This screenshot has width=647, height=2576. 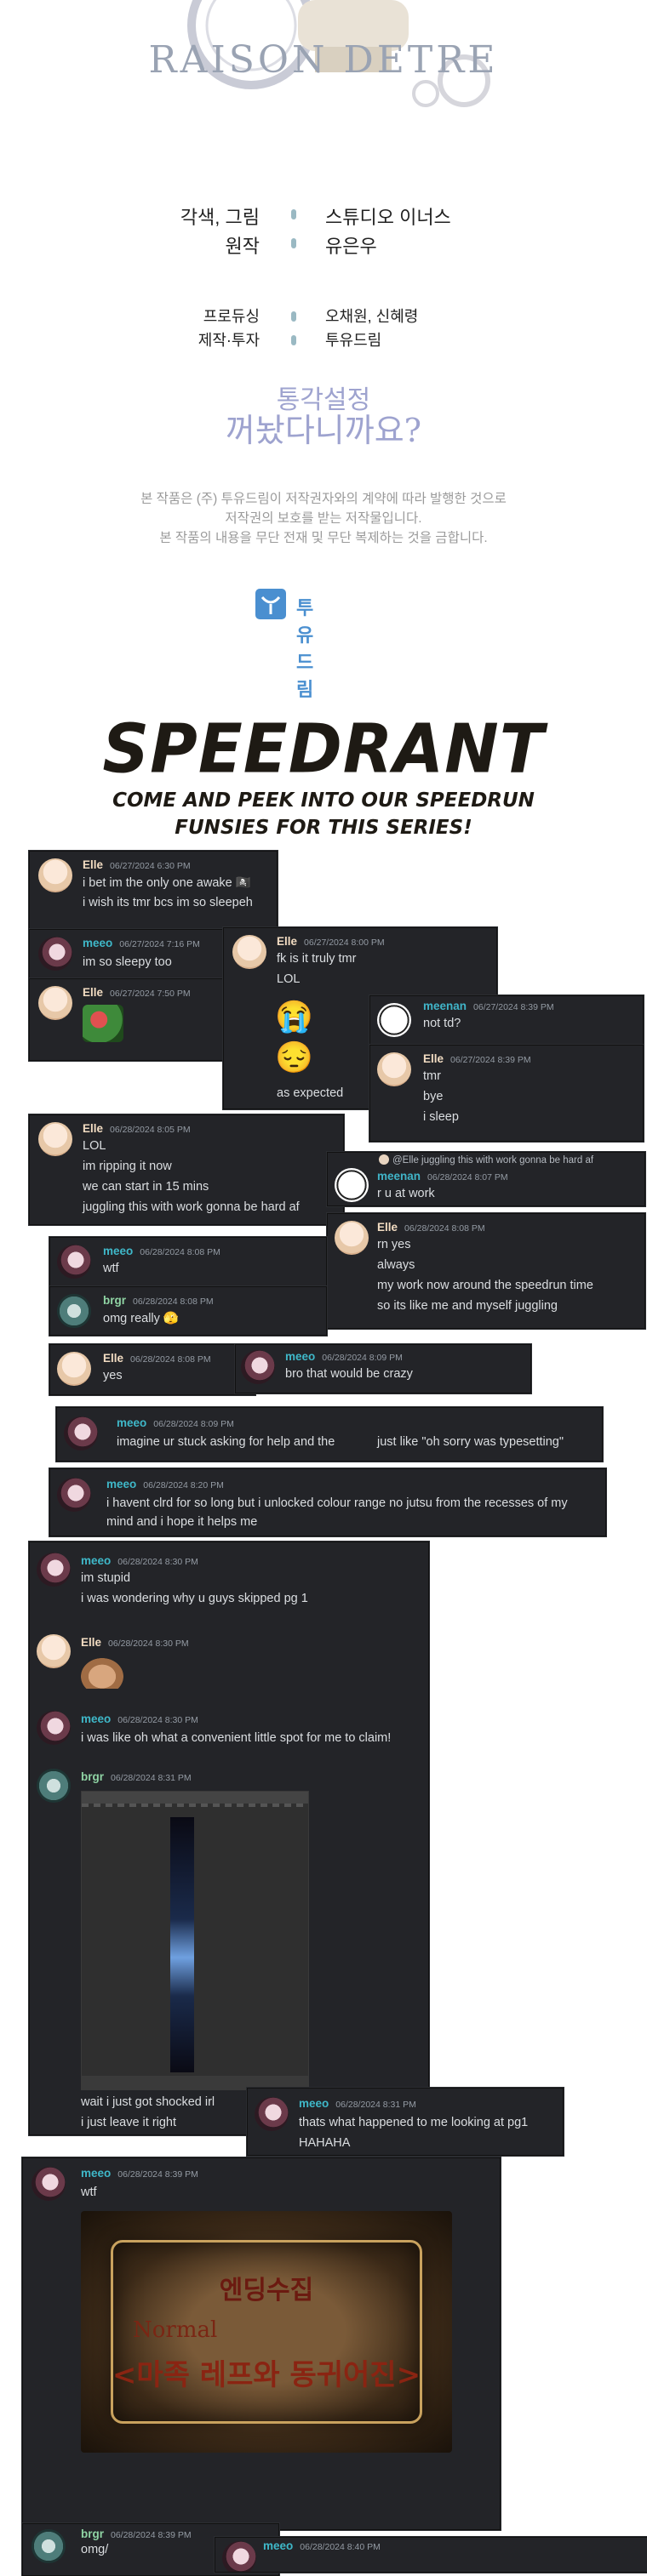 What do you see at coordinates (135, 1642) in the screenshot?
I see `message-author: Elle 06/28/2024 8:30 PM` at bounding box center [135, 1642].